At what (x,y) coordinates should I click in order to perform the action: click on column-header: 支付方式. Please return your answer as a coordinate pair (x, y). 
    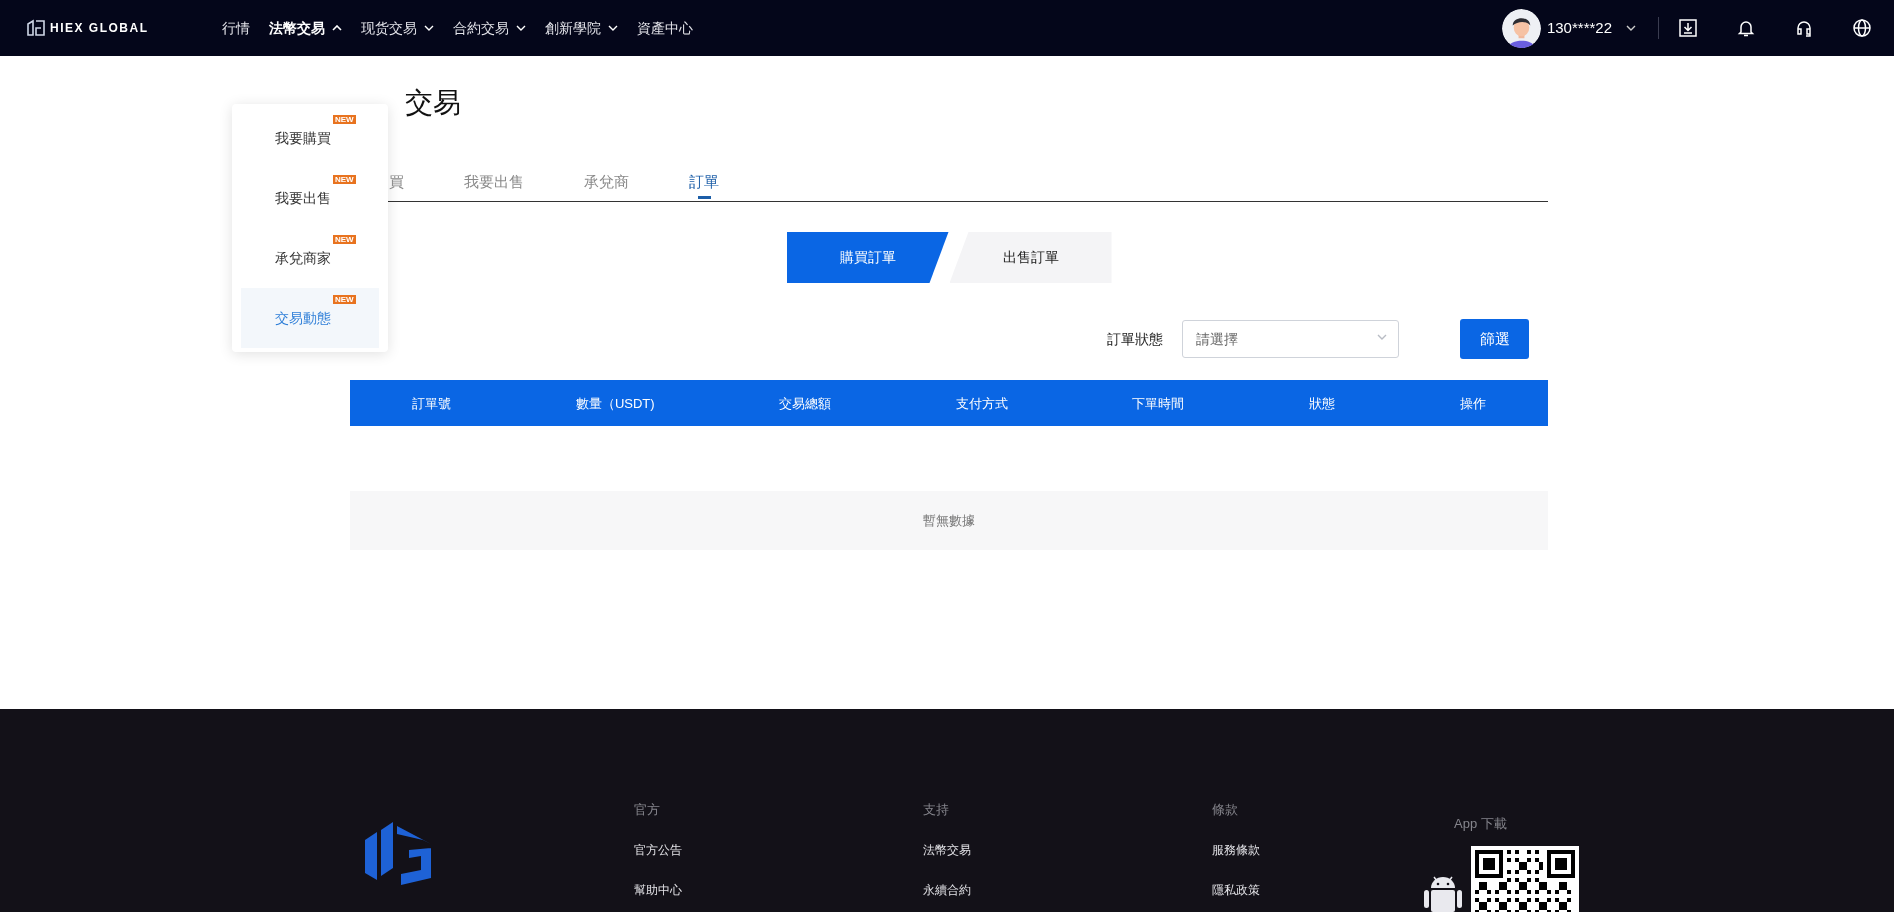
    Looking at the image, I should click on (981, 403).